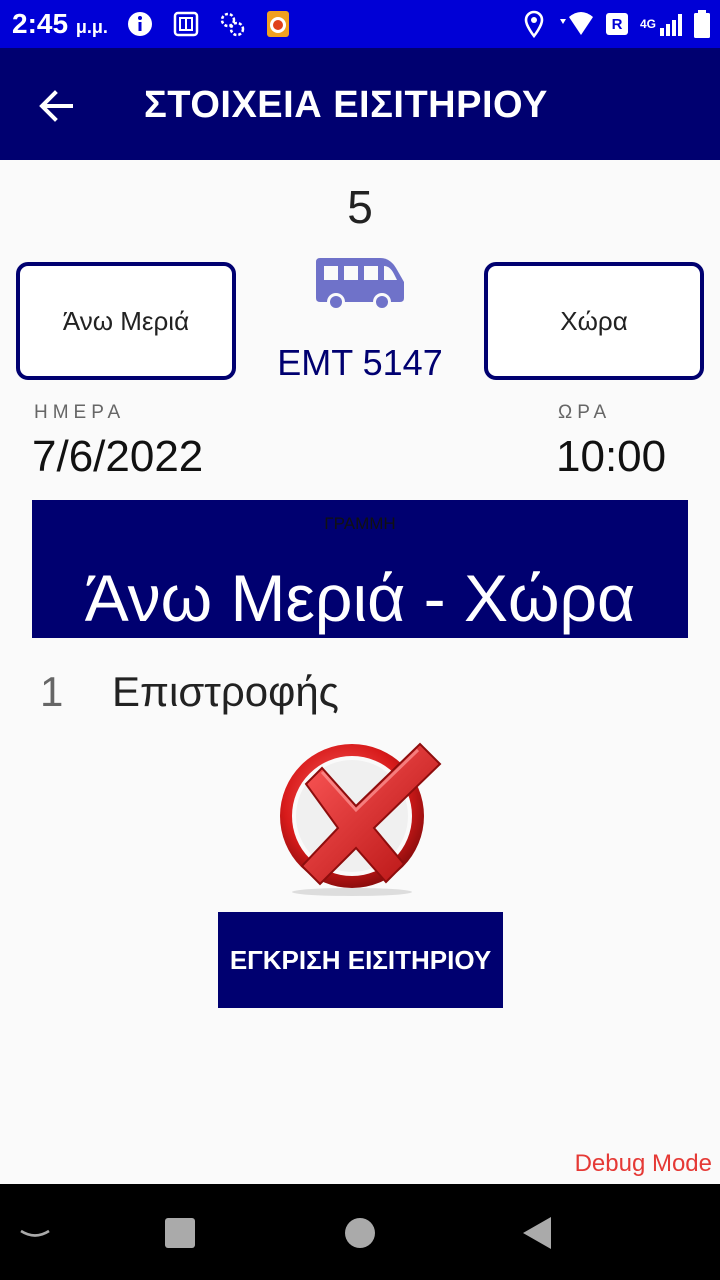 The height and width of the screenshot is (1280, 720). Describe the element at coordinates (80, 412) in the screenshot. I see `day-label: ΗΜΕΡΑ` at that location.